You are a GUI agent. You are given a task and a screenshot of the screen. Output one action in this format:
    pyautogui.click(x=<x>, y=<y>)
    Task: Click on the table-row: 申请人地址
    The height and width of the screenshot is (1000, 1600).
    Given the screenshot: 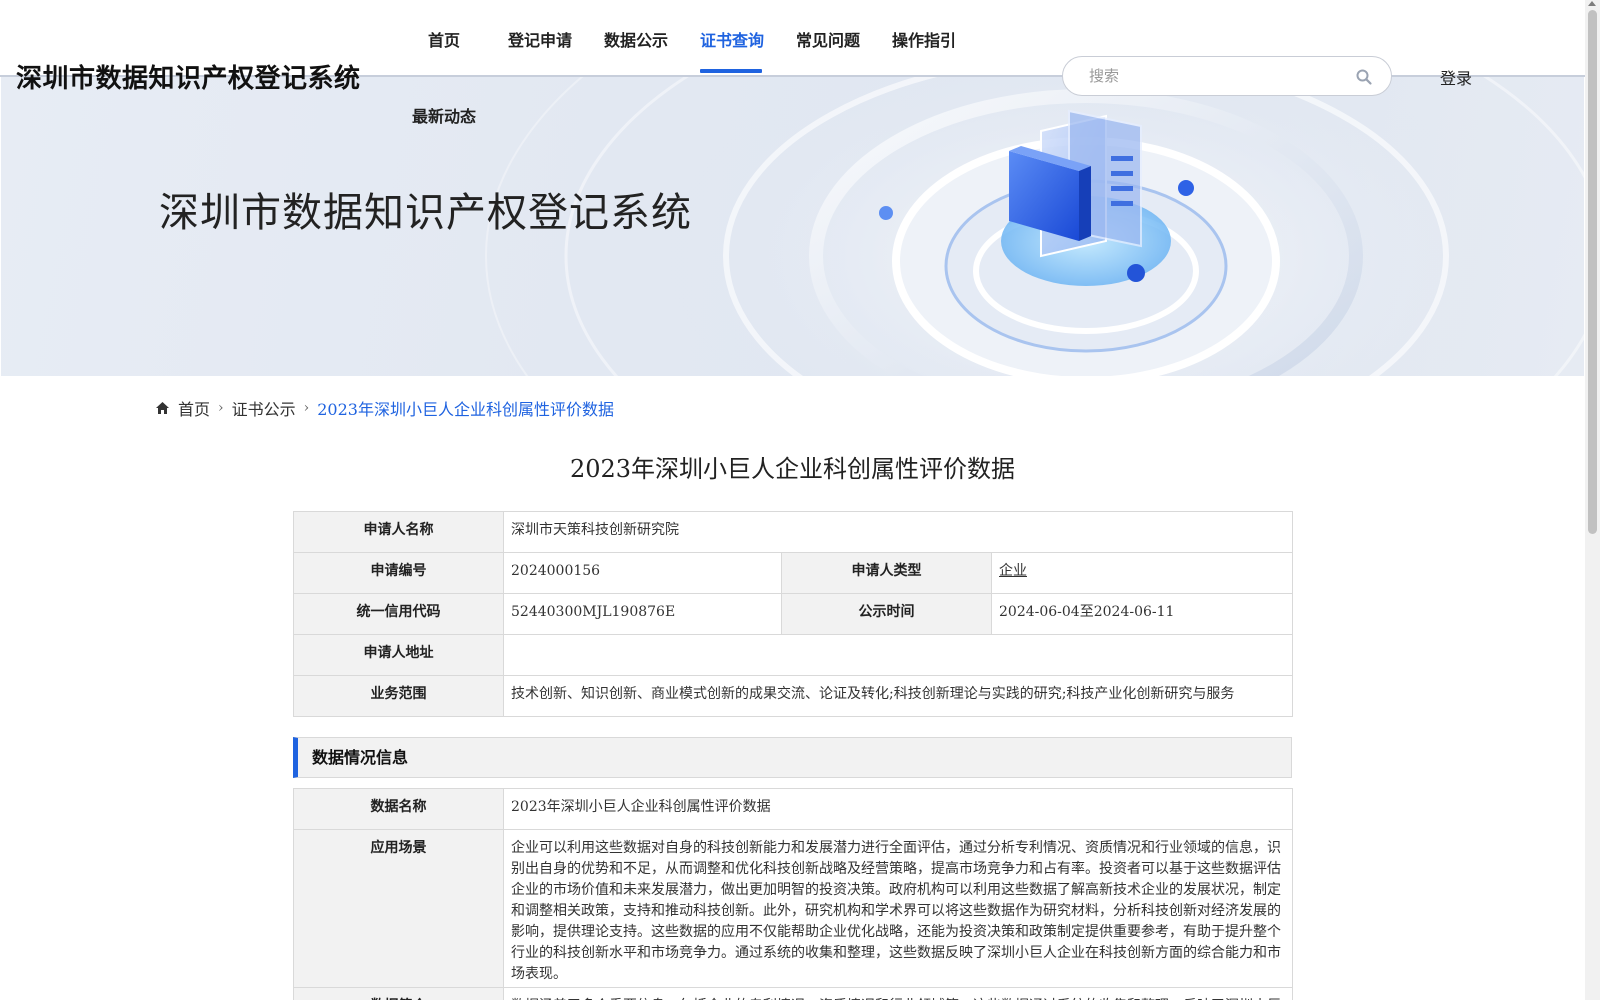 What is the action you would take?
    pyautogui.click(x=793, y=655)
    